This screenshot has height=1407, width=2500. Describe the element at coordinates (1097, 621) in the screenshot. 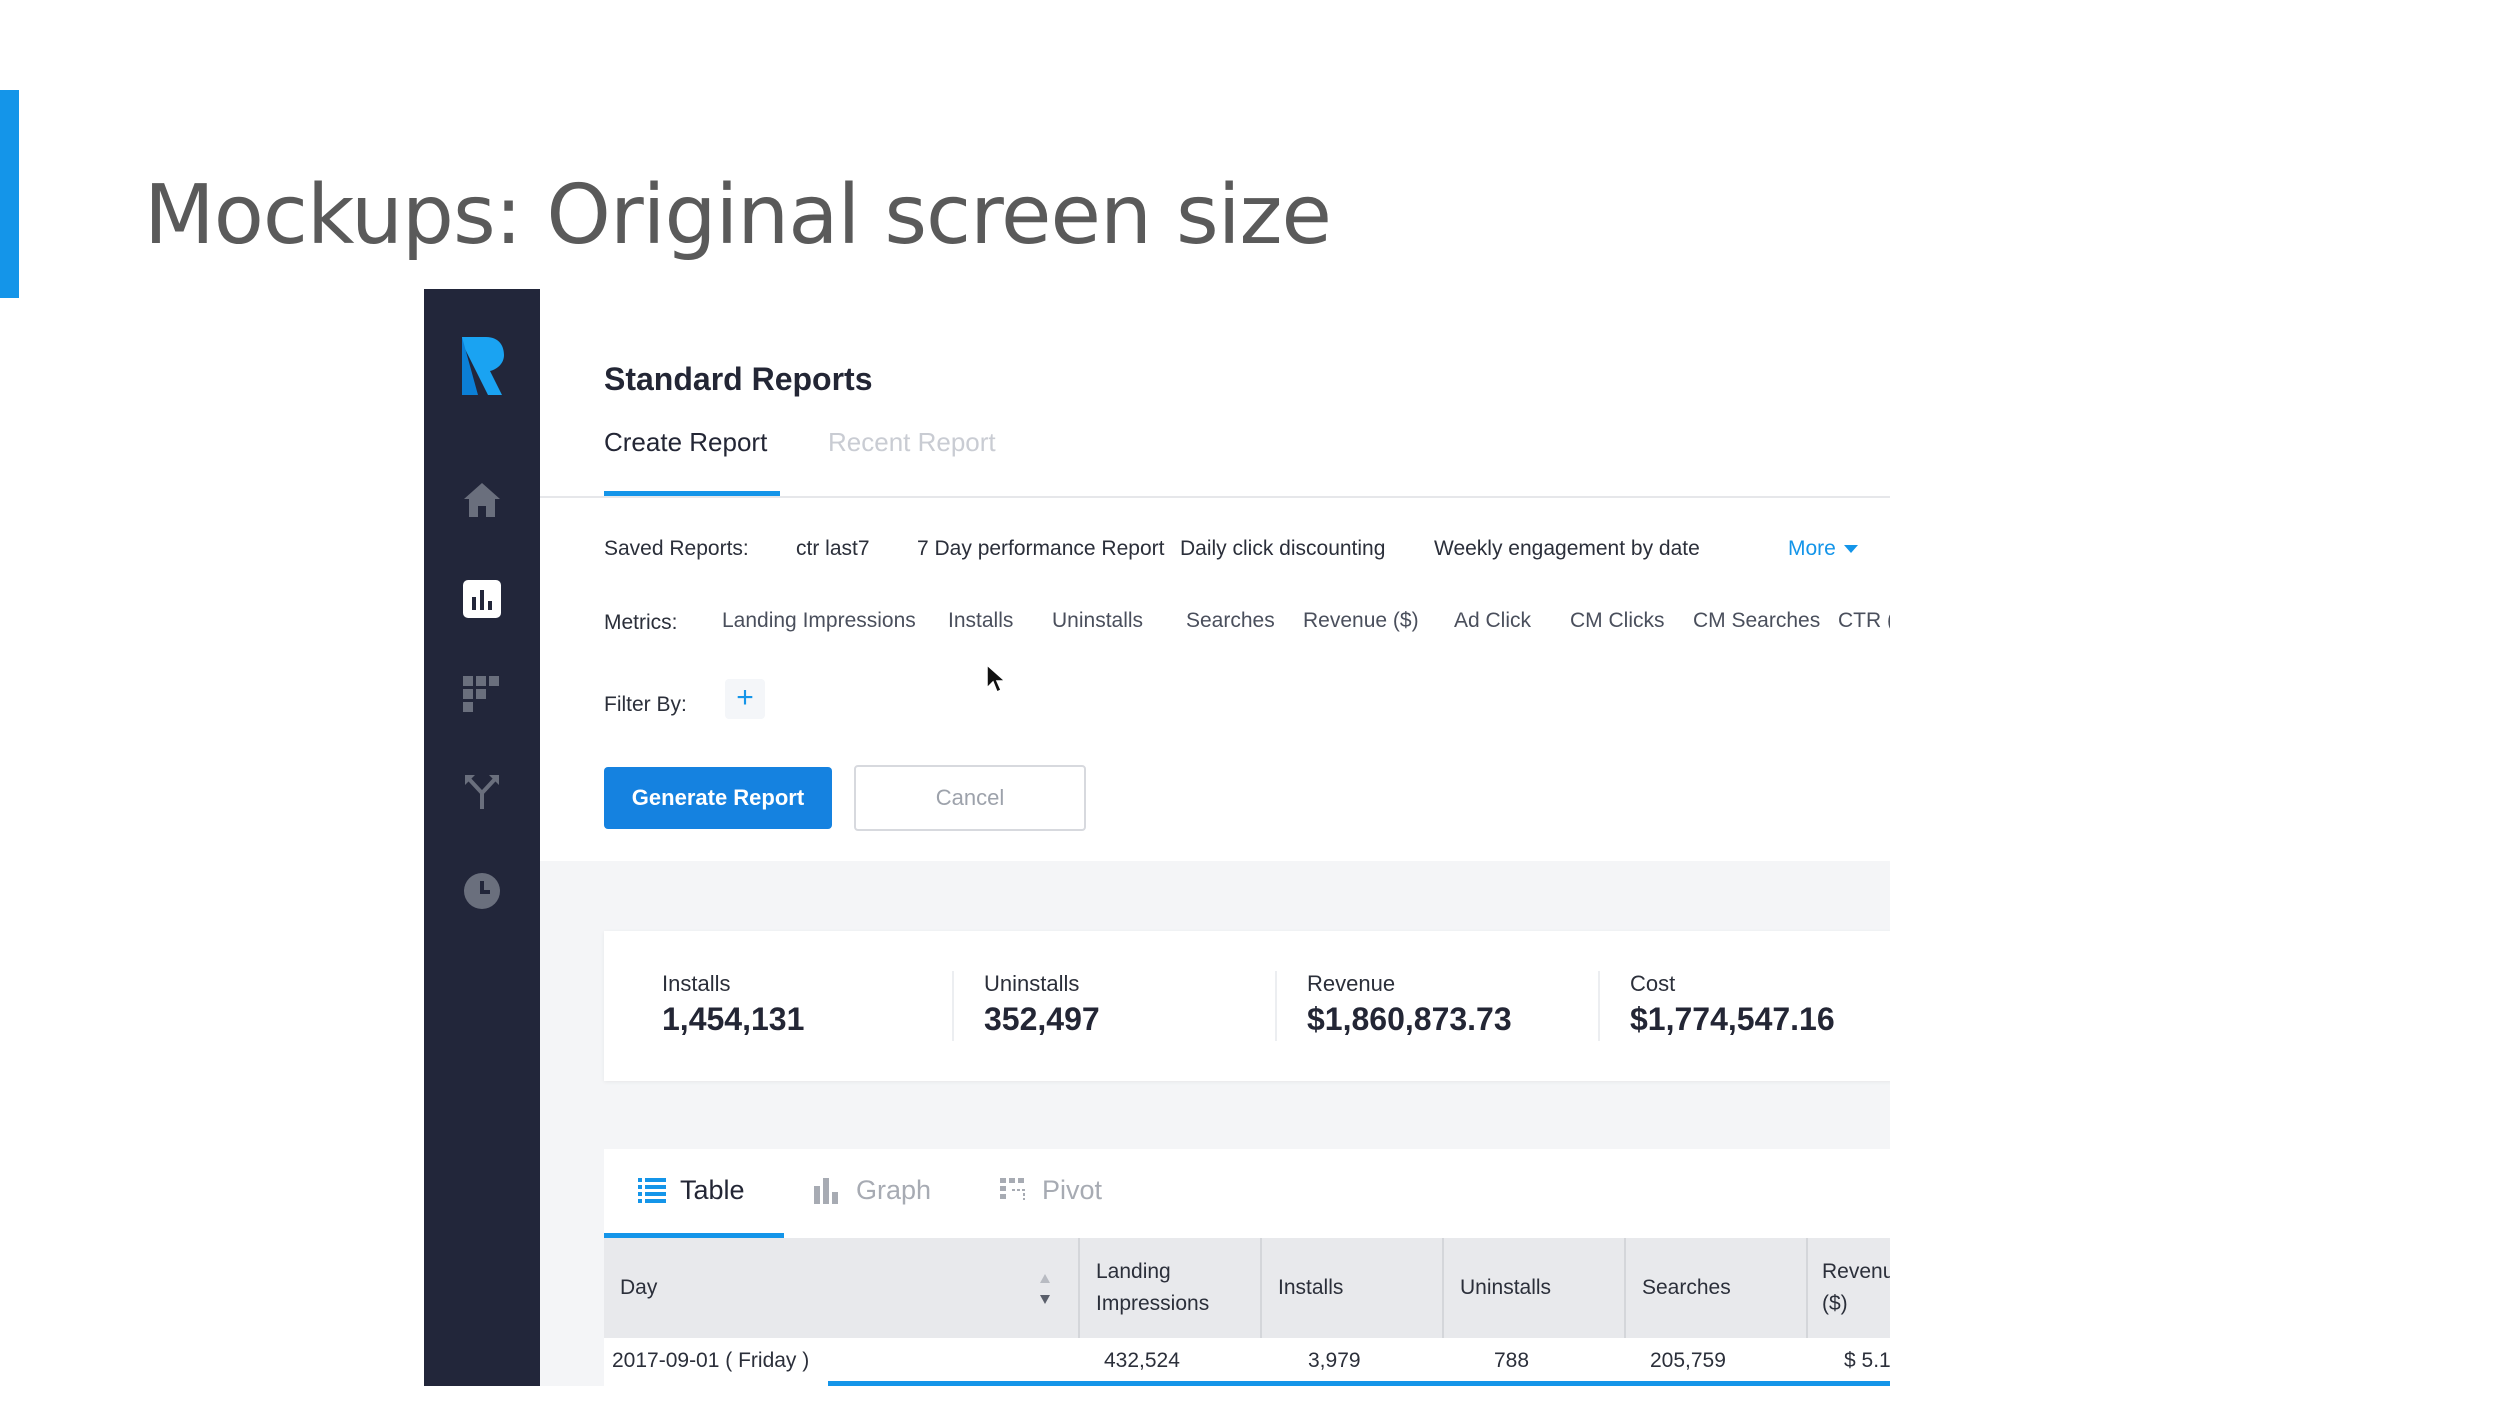

I see `metric-chip: Uninstalls` at that location.